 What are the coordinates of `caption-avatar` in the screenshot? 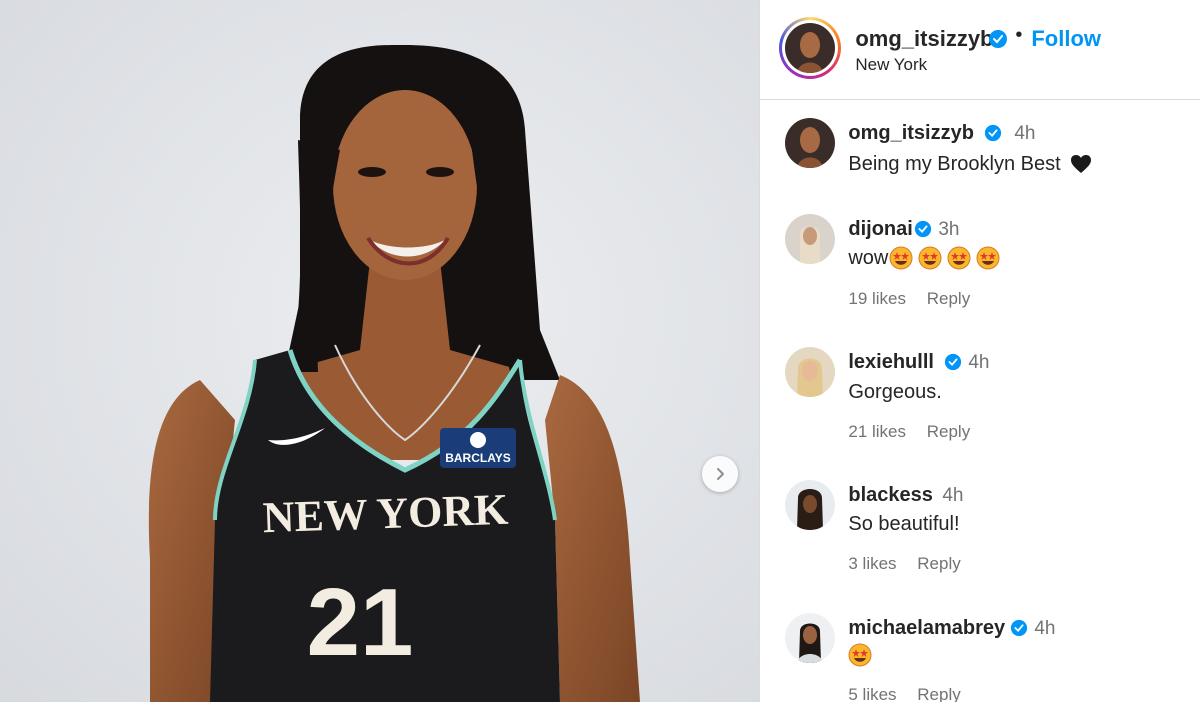 It's located at (810, 143).